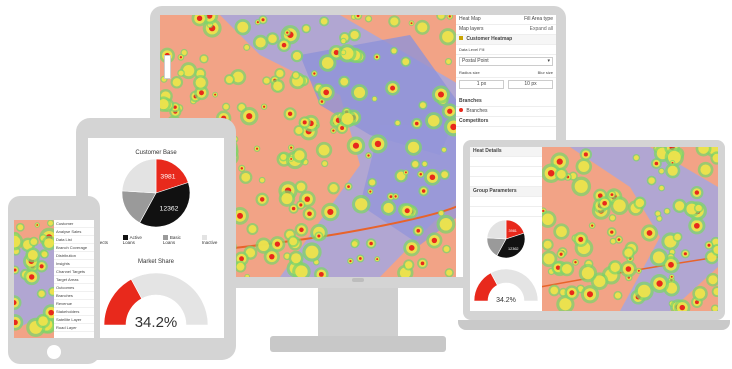  I want to click on legend-item: Active Loans, so click(138, 240).